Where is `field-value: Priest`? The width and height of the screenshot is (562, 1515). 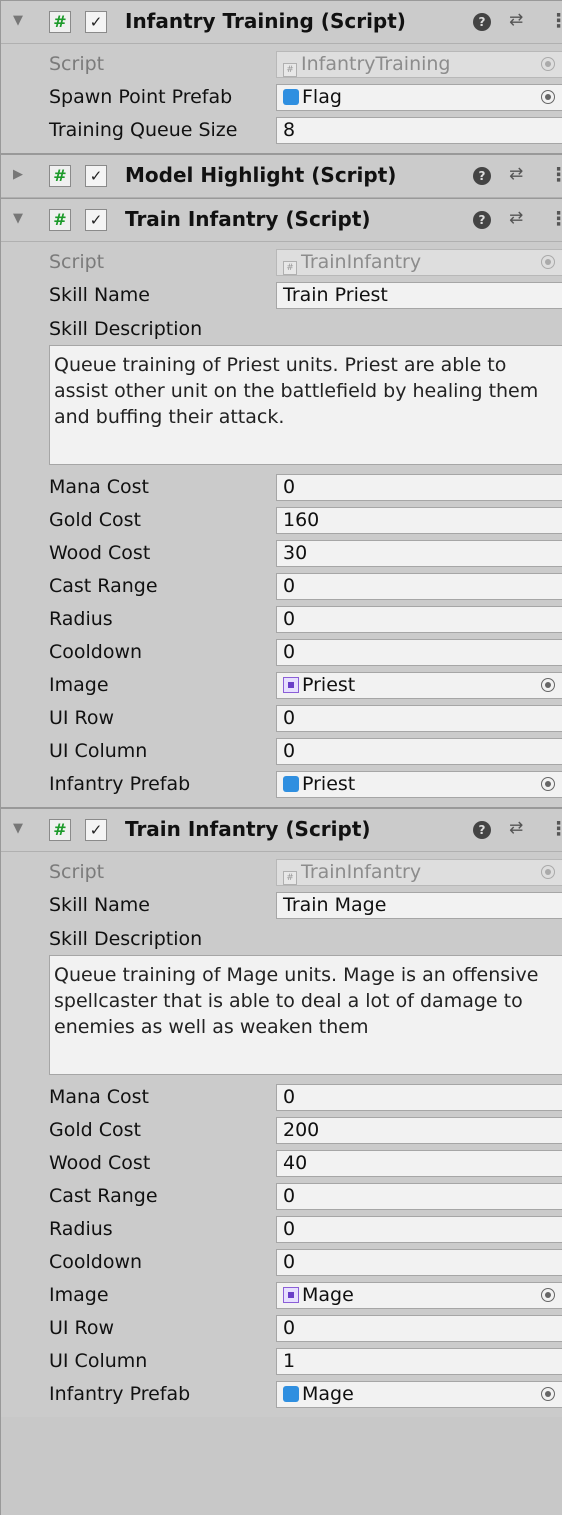 field-value: Priest is located at coordinates (329, 784).